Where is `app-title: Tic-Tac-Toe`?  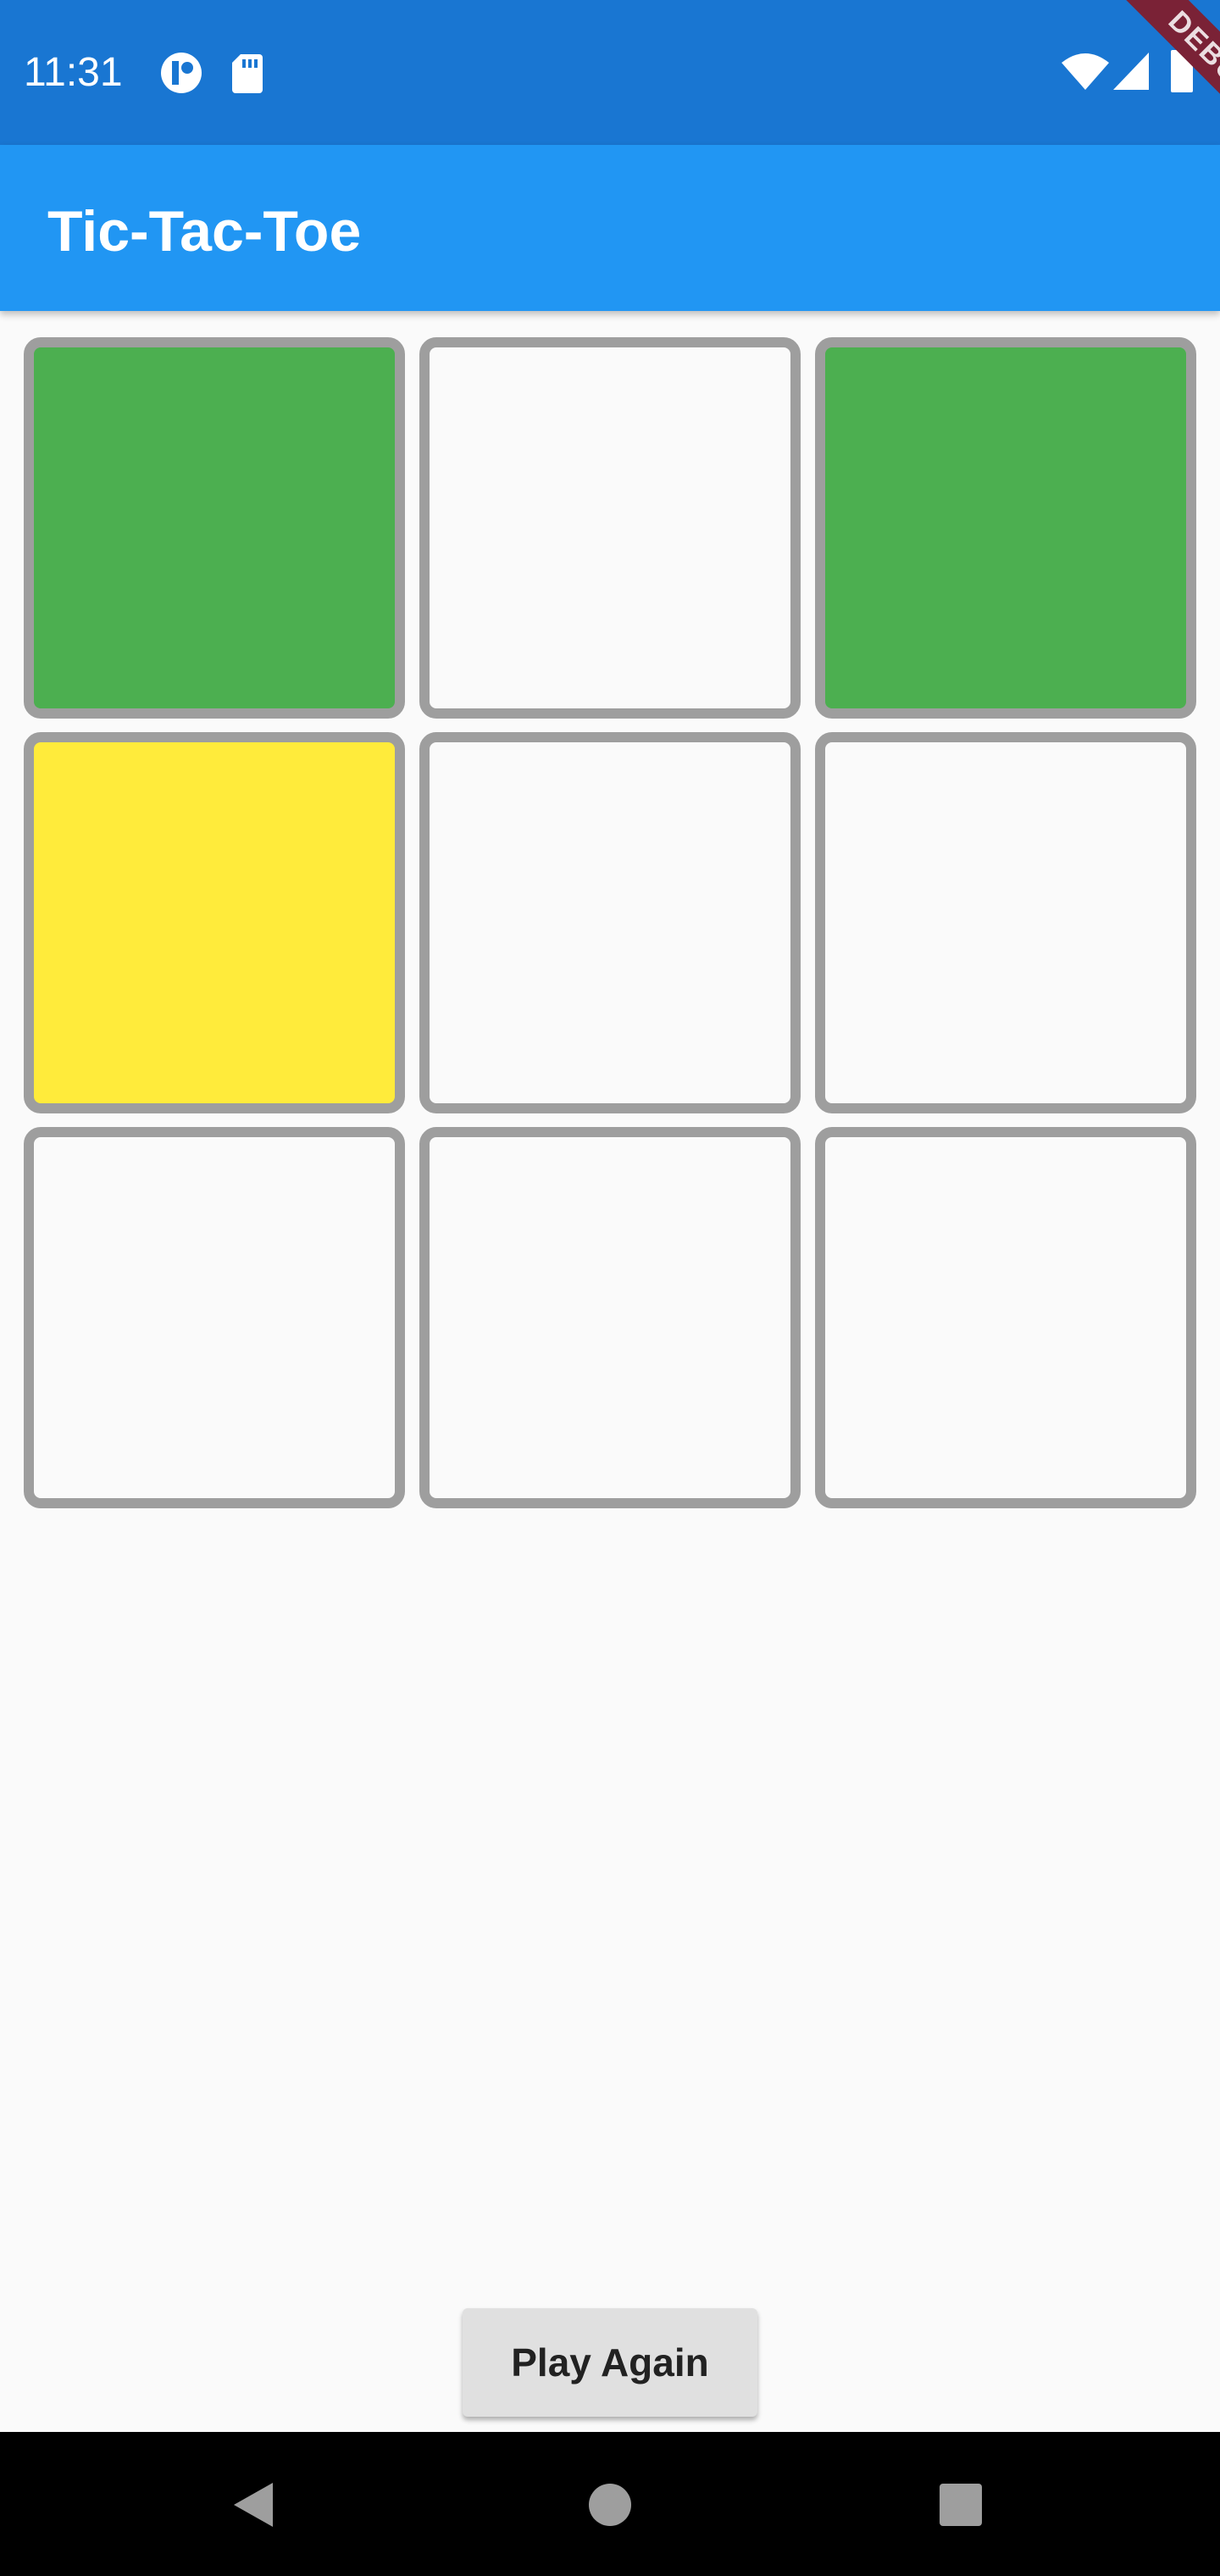 app-title: Tic-Tac-Toe is located at coordinates (204, 231).